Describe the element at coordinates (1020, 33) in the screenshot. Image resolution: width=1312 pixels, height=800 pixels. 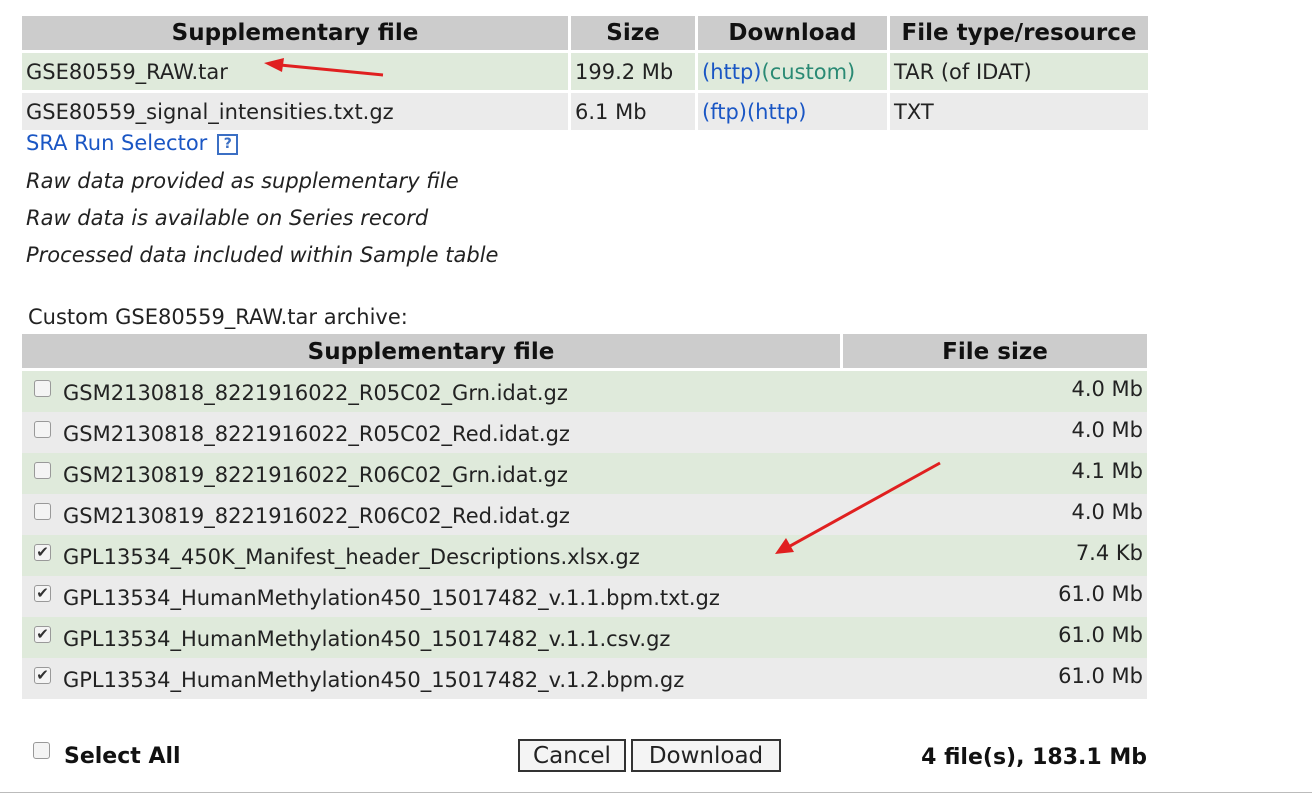
I see `header-file-type: File type/resource` at that location.